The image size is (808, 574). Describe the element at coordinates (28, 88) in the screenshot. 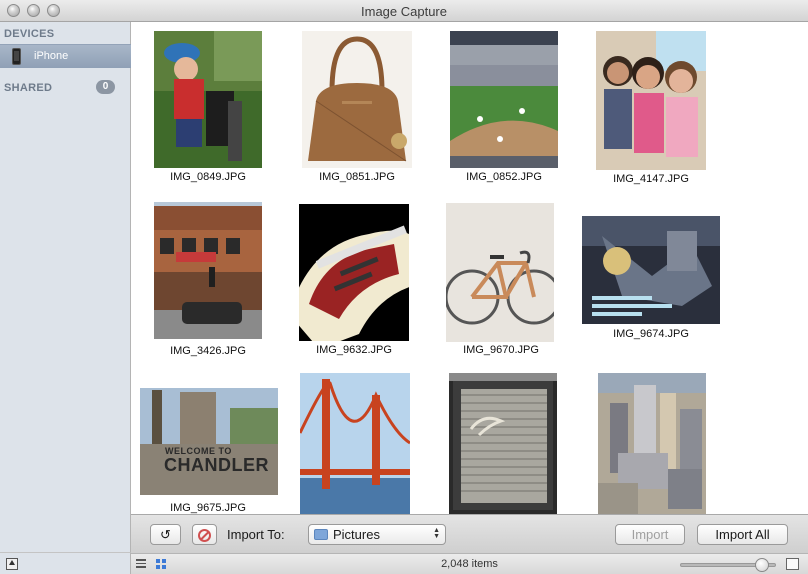

I see `shared-heading: SHARED` at that location.